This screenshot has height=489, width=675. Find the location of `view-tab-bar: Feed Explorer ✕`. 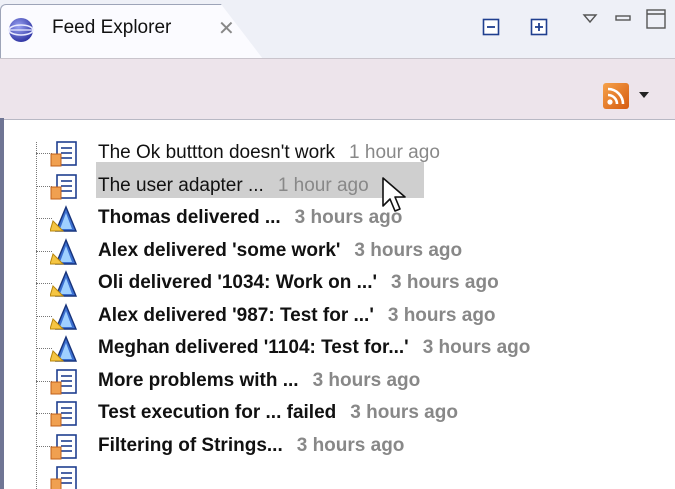

view-tab-bar: Feed Explorer ✕ is located at coordinates (337, 29).